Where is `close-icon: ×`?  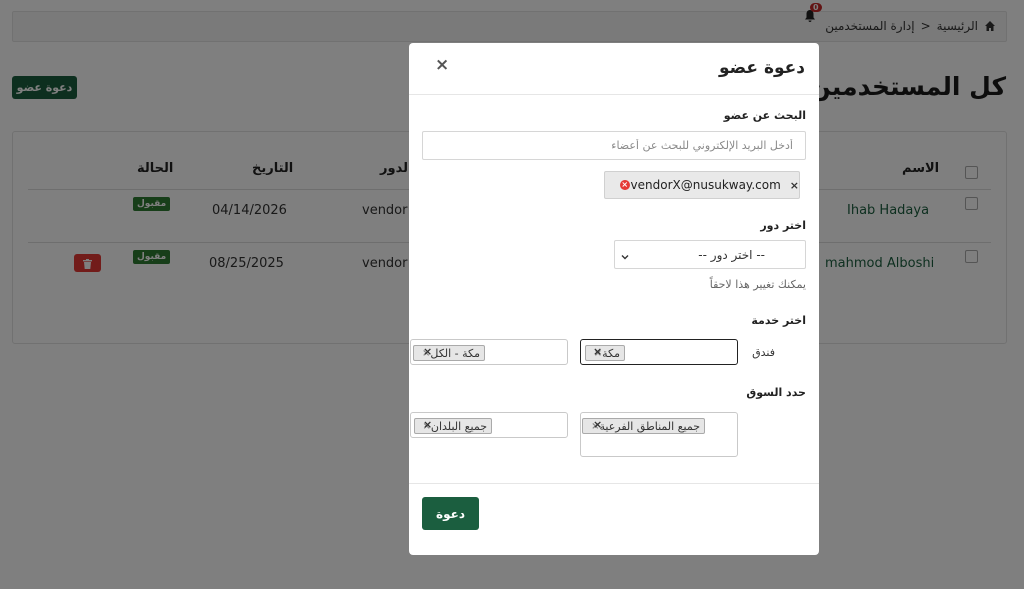
close-icon: × is located at coordinates (442, 65).